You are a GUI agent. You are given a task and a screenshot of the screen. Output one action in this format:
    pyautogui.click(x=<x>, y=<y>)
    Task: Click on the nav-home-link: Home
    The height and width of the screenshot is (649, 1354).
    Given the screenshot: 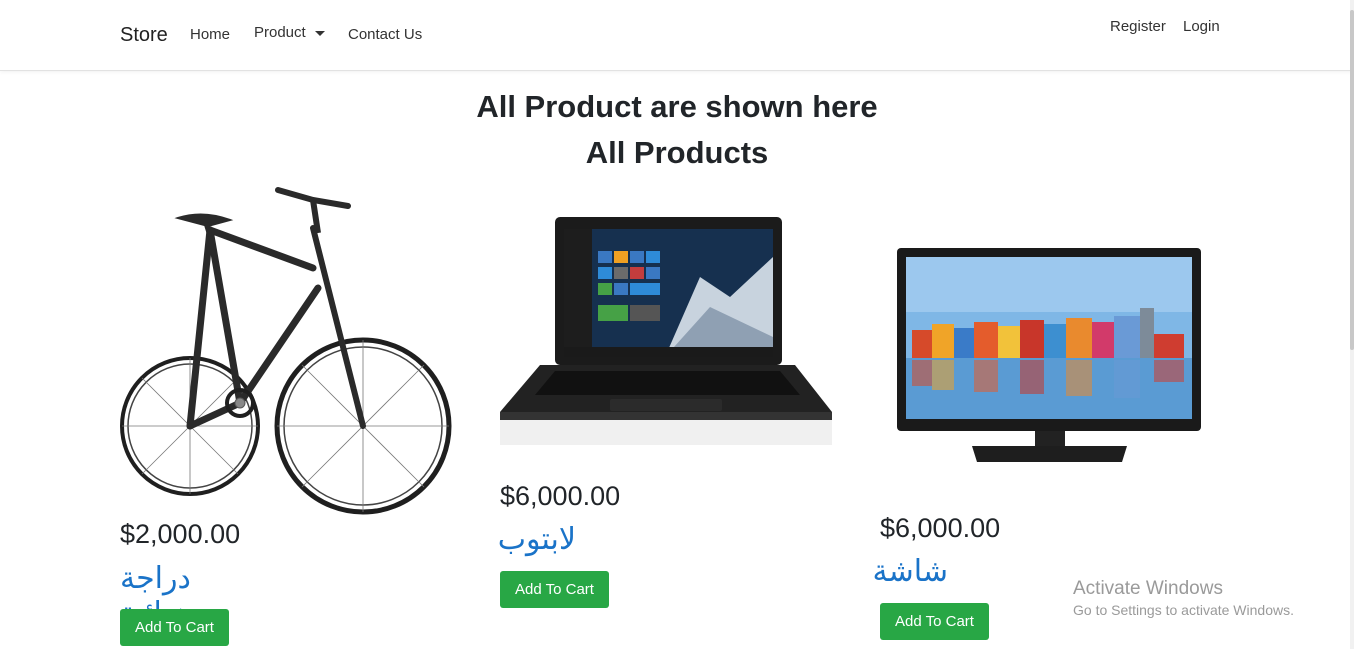 What is the action you would take?
    pyautogui.click(x=210, y=34)
    